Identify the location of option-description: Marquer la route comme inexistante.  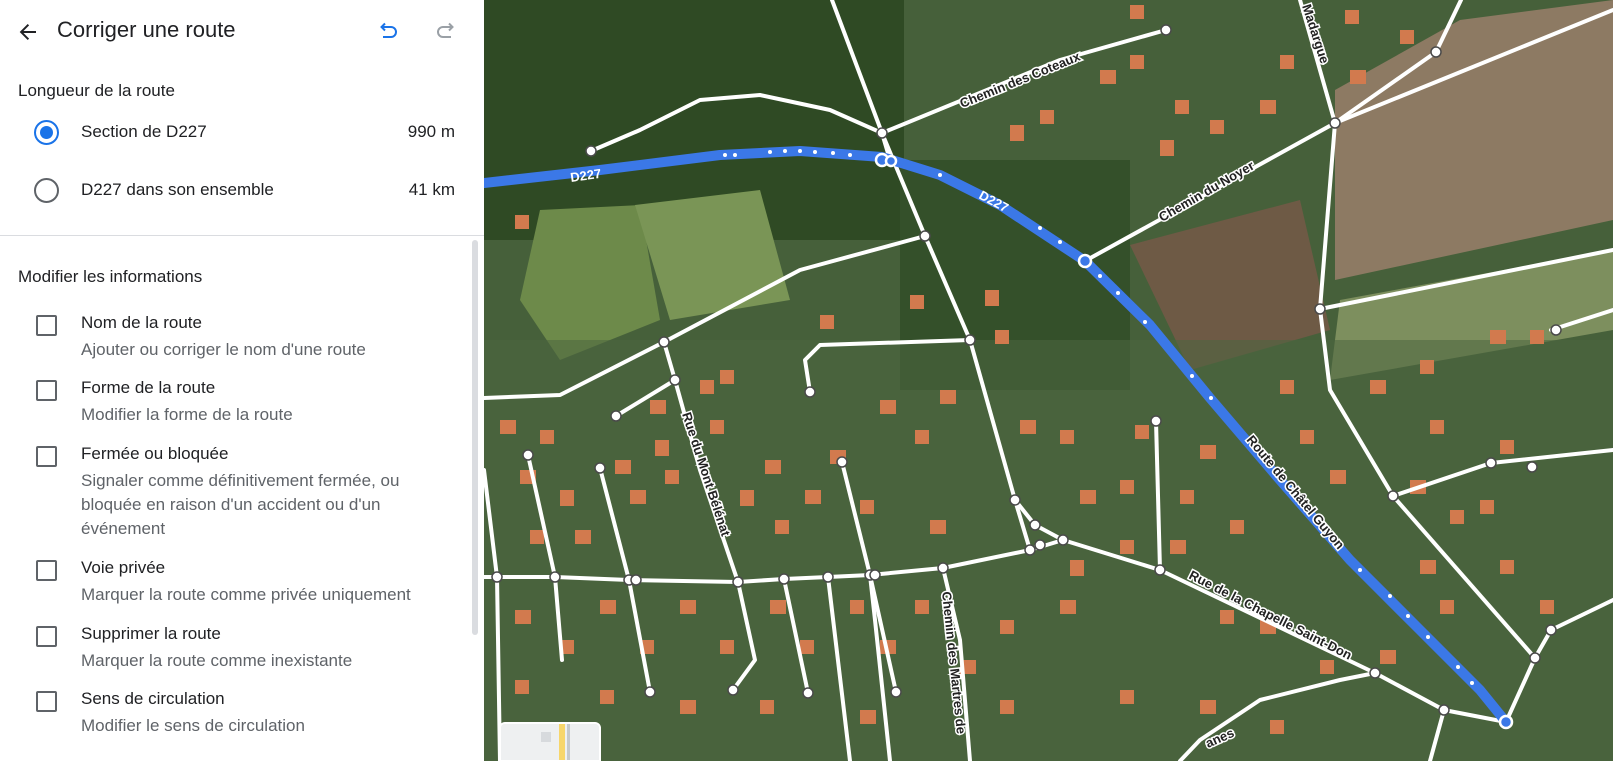
(217, 660).